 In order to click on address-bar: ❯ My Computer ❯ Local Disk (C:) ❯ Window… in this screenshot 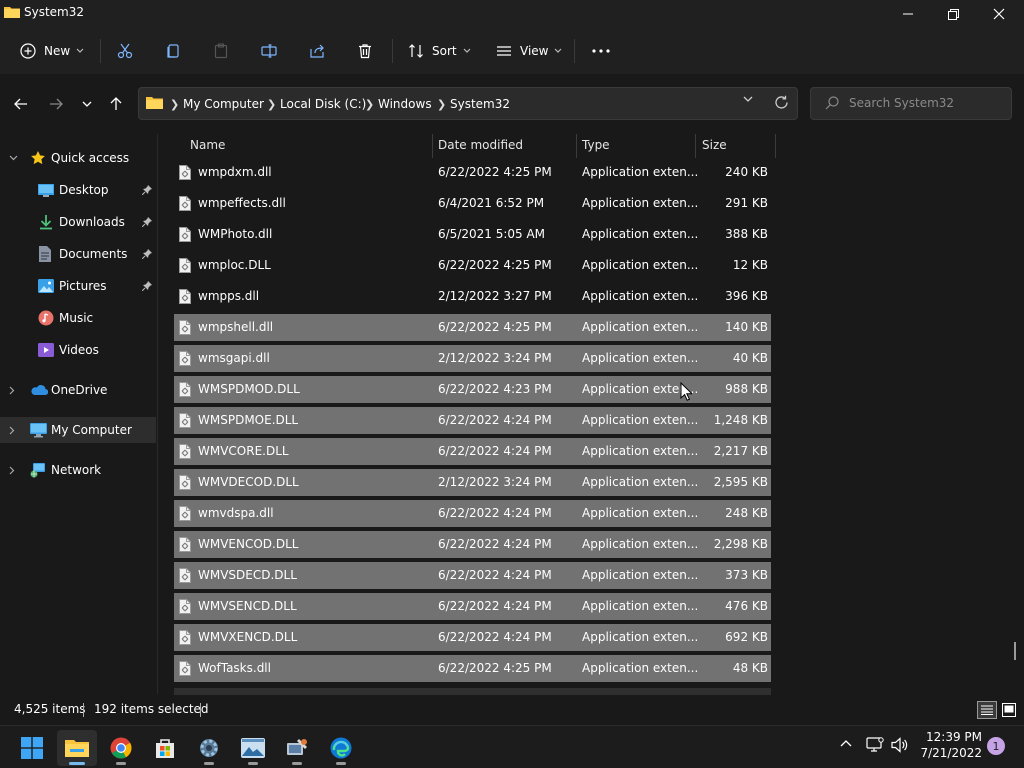, I will do `click(468, 103)`.